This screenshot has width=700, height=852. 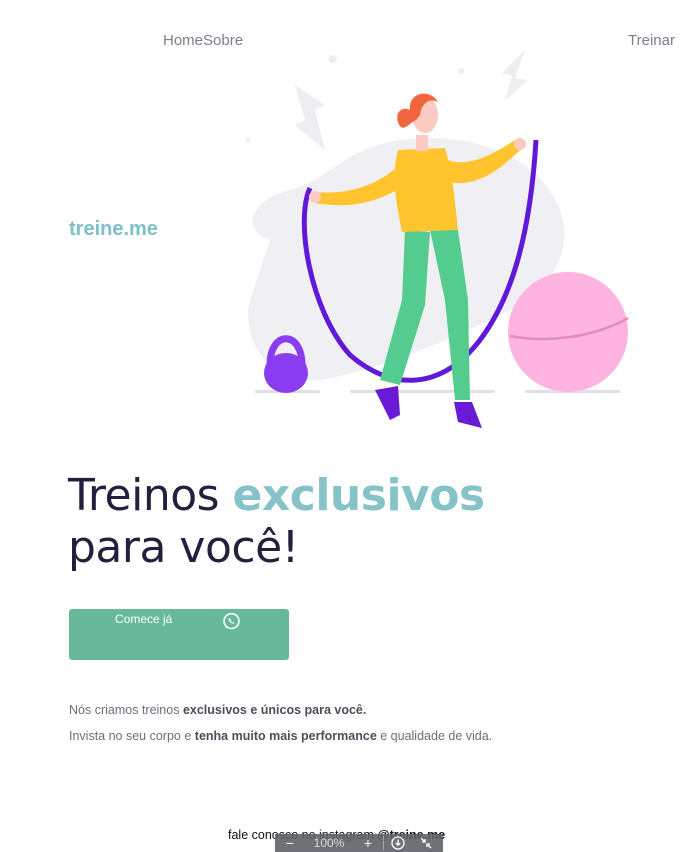 I want to click on zoom-toolbar: − 100% +, so click(x=359, y=843).